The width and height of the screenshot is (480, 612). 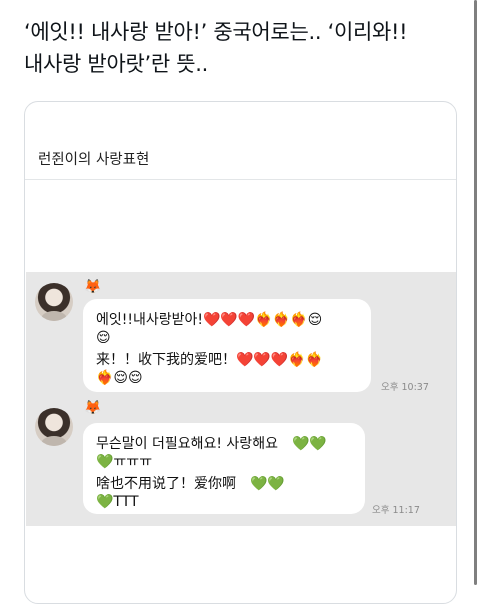 What do you see at coordinates (116, 64) in the screenshot?
I see `tweet-text-line-2: 내사랑 받아랏’란 뜻..` at bounding box center [116, 64].